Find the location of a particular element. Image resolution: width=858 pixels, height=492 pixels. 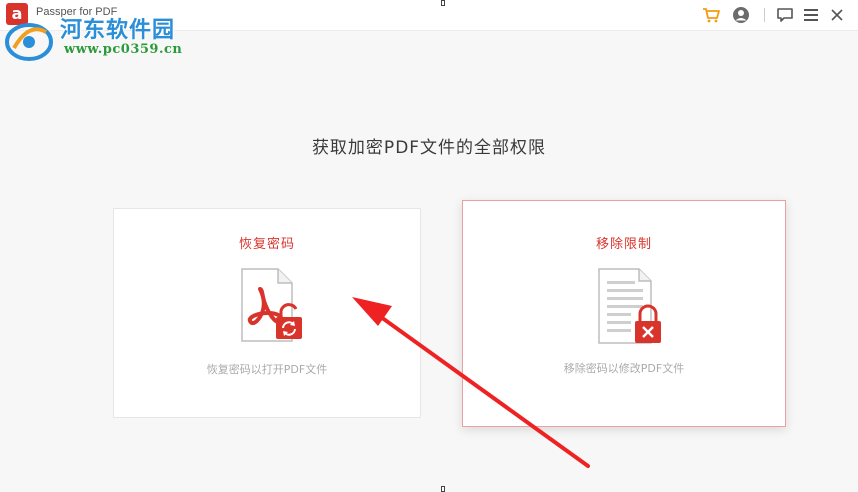

close-icon is located at coordinates (837, 15).